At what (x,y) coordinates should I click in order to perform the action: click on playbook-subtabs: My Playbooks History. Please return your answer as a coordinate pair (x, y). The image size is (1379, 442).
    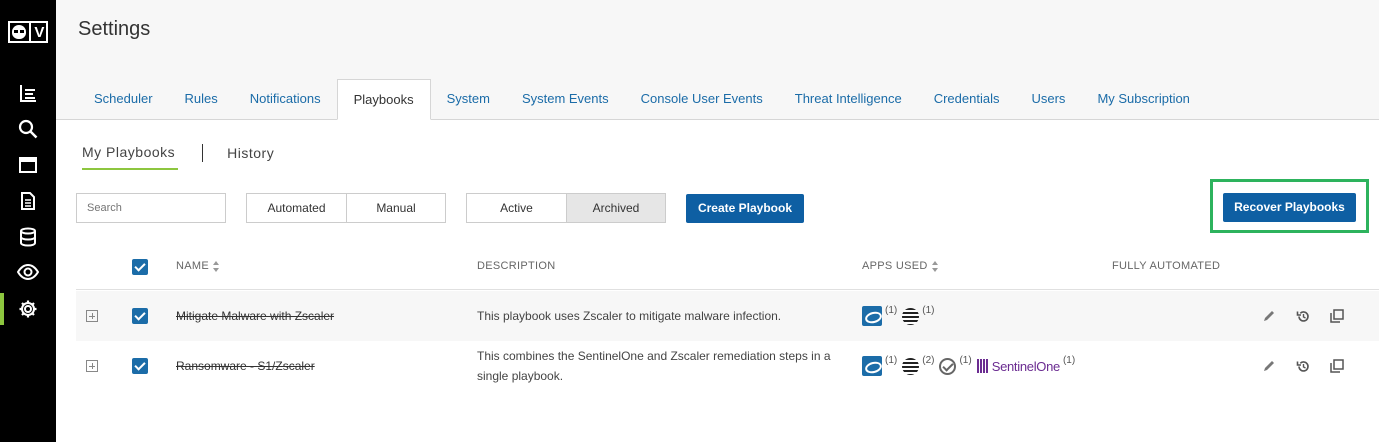
    Looking at the image, I should click on (178, 157).